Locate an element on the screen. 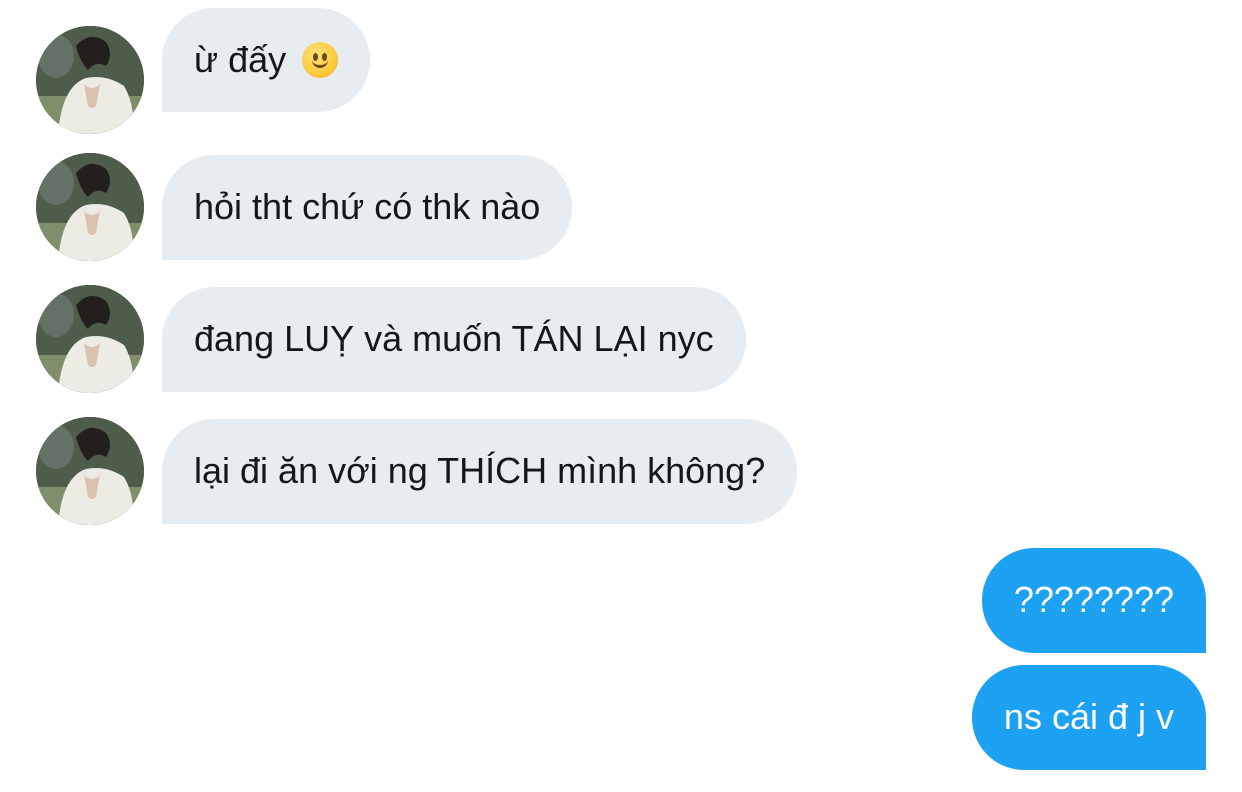  incoming-message-bubble: lại đi ăn với ng THÍCH mình không? is located at coordinates (480, 471).